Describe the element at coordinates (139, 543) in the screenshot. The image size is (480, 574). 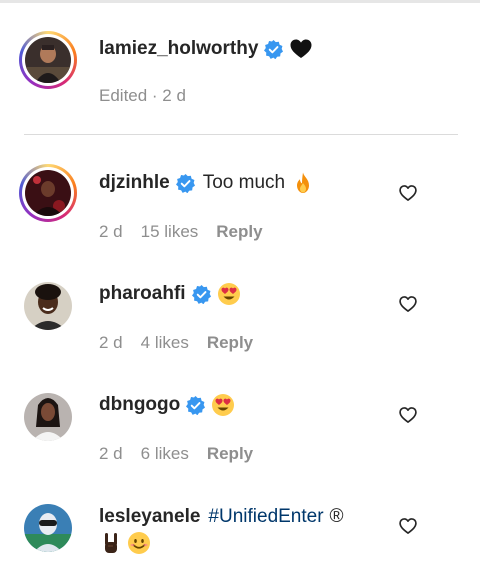
I see `smiling-face-icon` at that location.